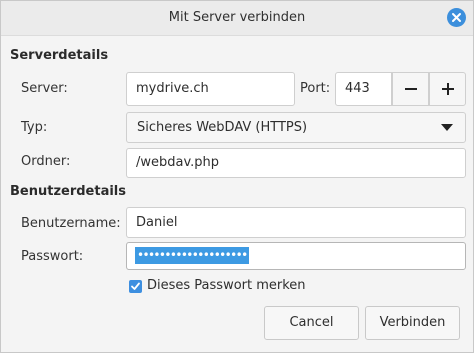 The image size is (474, 353). I want to click on remember-password-checkbox, so click(135, 286).